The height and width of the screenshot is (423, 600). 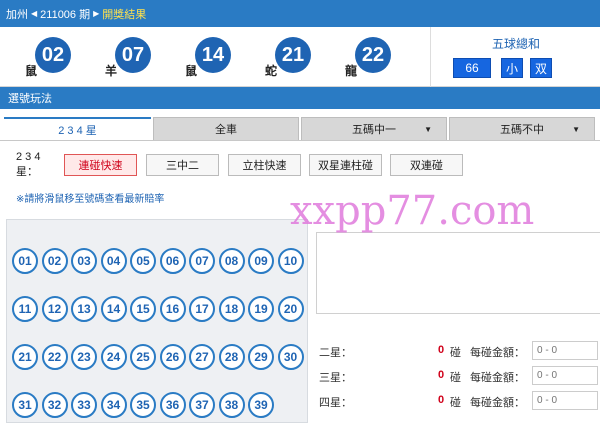 What do you see at coordinates (172, 405) in the screenshot?
I see `number-ball: 36` at bounding box center [172, 405].